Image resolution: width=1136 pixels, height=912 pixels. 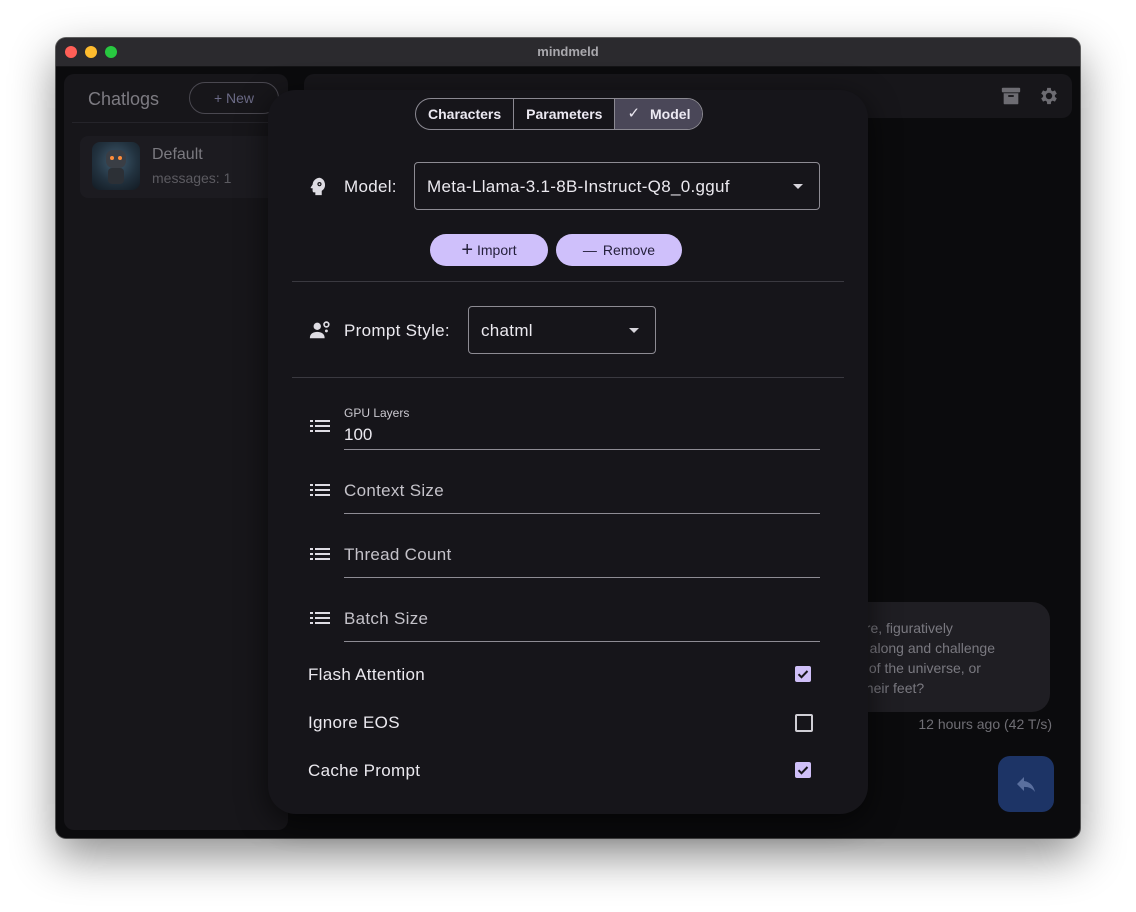 I want to click on new-chat-button: + New, so click(x=234, y=98).